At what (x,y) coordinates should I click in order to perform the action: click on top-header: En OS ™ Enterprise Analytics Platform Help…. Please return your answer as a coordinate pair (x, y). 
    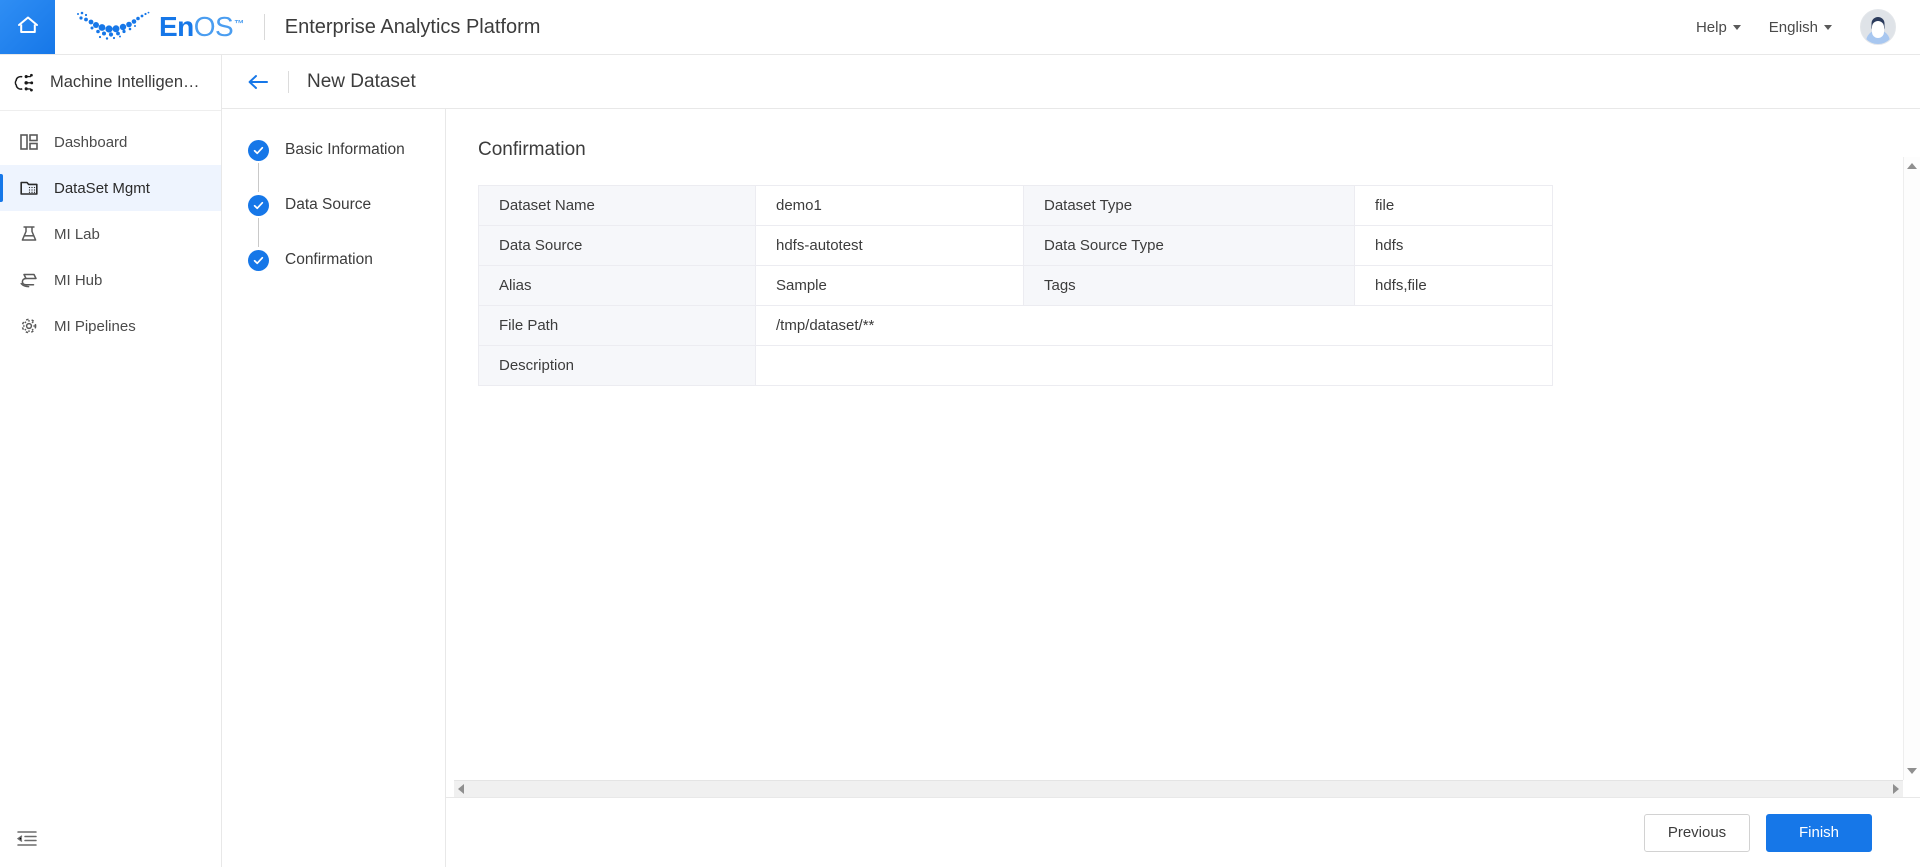
    Looking at the image, I should click on (960, 27).